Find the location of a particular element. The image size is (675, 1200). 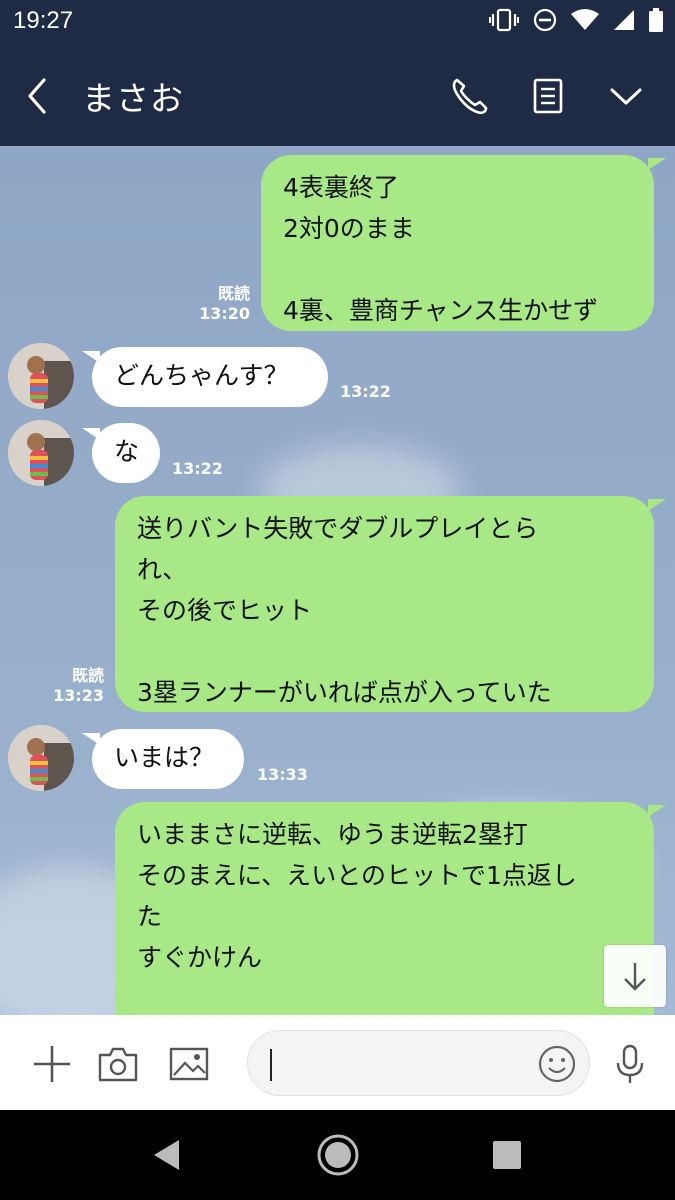

chat-title: まさお is located at coordinates (133, 98).